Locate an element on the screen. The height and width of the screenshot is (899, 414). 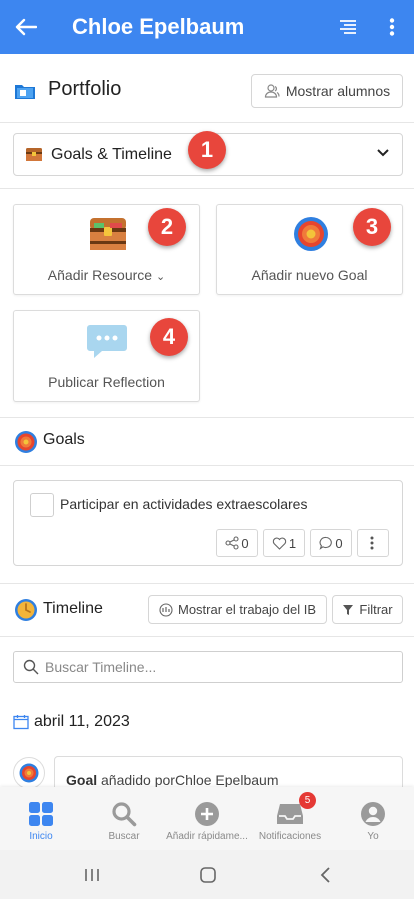
recent-apps-icon is located at coordinates (92, 874).